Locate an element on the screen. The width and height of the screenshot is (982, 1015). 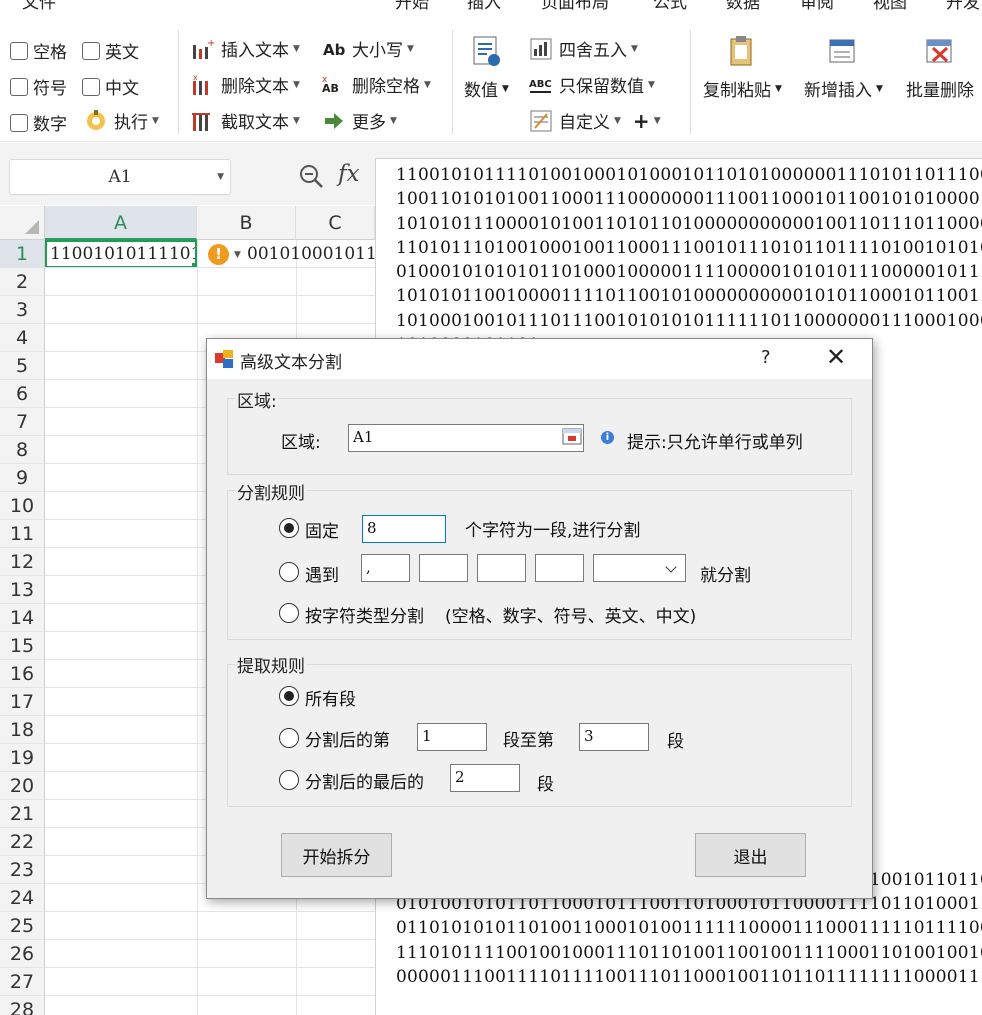
radio-by-type is located at coordinates (289, 613).